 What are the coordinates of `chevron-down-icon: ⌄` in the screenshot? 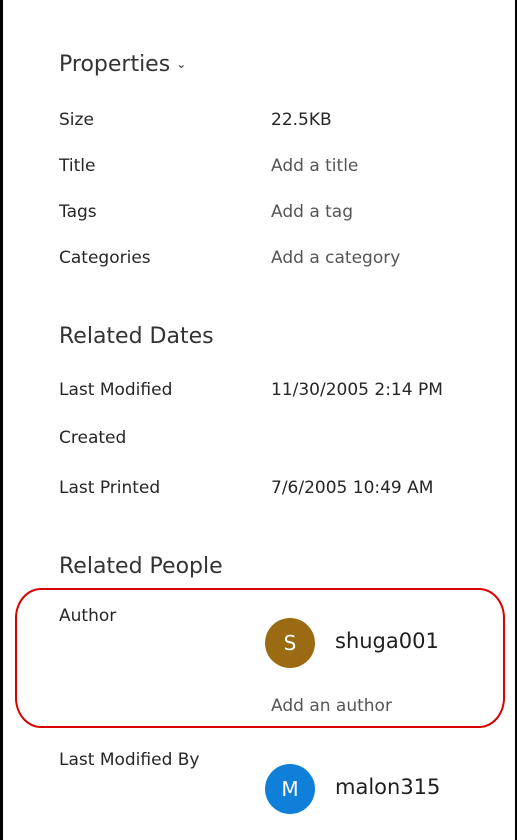 It's located at (181, 64).